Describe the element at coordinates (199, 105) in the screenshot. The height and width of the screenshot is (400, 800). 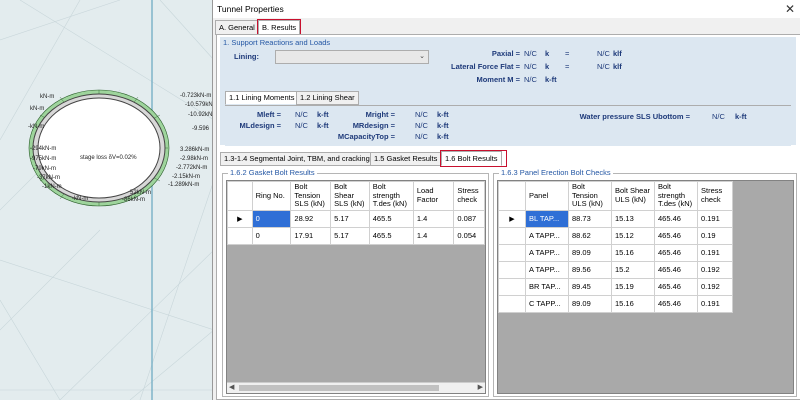
I see `moment-label: -10.579kN` at that location.